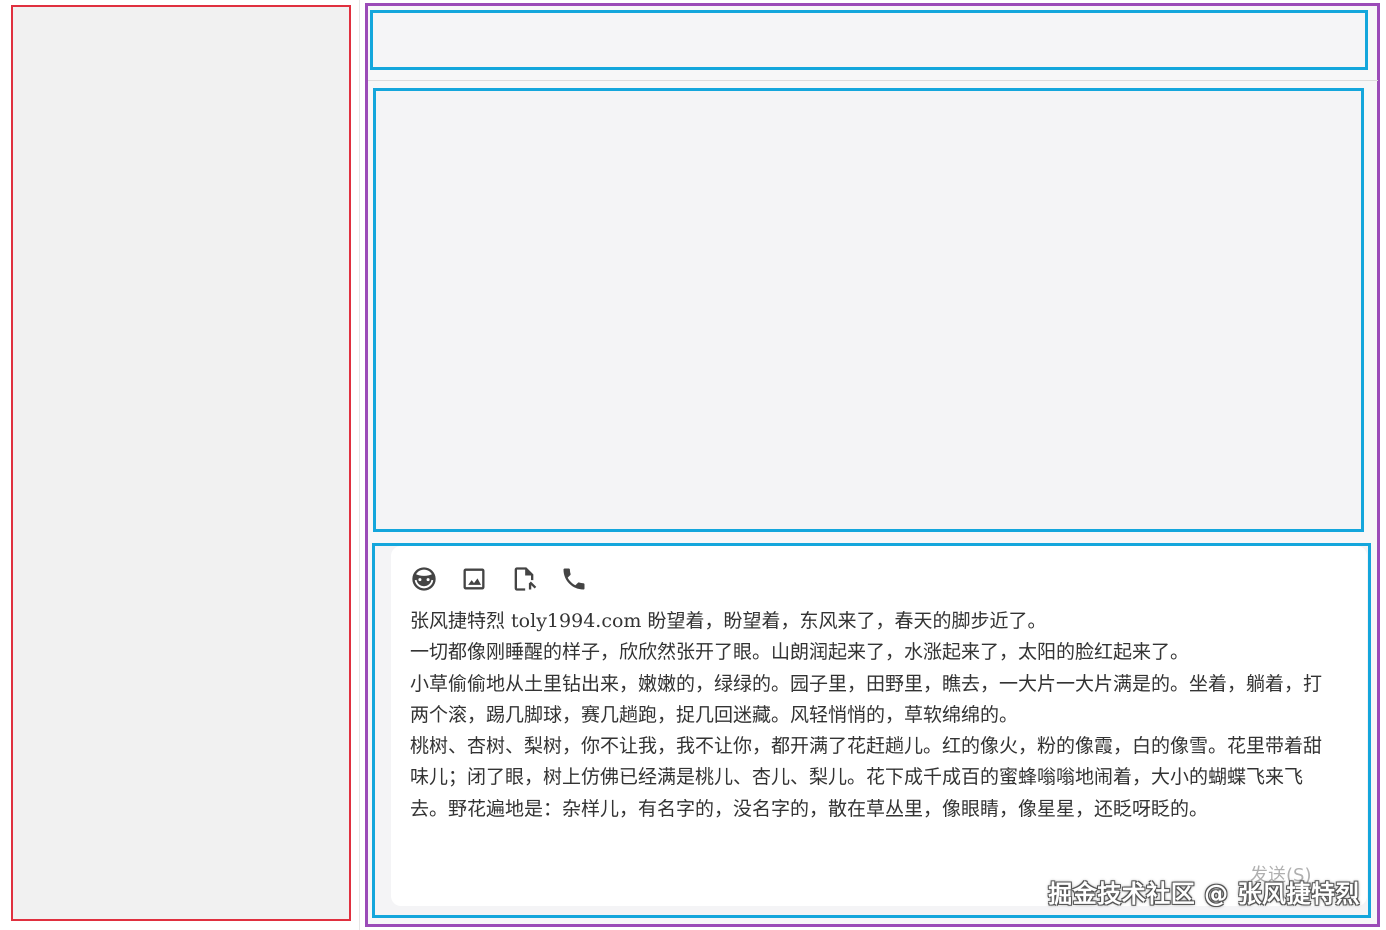 This screenshot has height=930, width=1386. What do you see at coordinates (474, 579) in the screenshot?
I see `image-icon` at bounding box center [474, 579].